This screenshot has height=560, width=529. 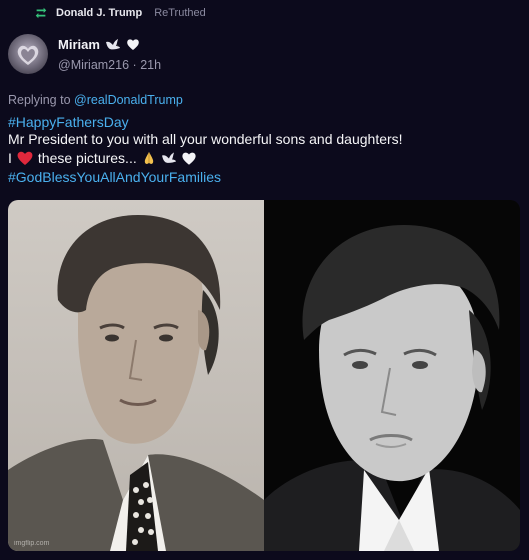 I want to click on red-heart-icon, so click(x=25, y=158).